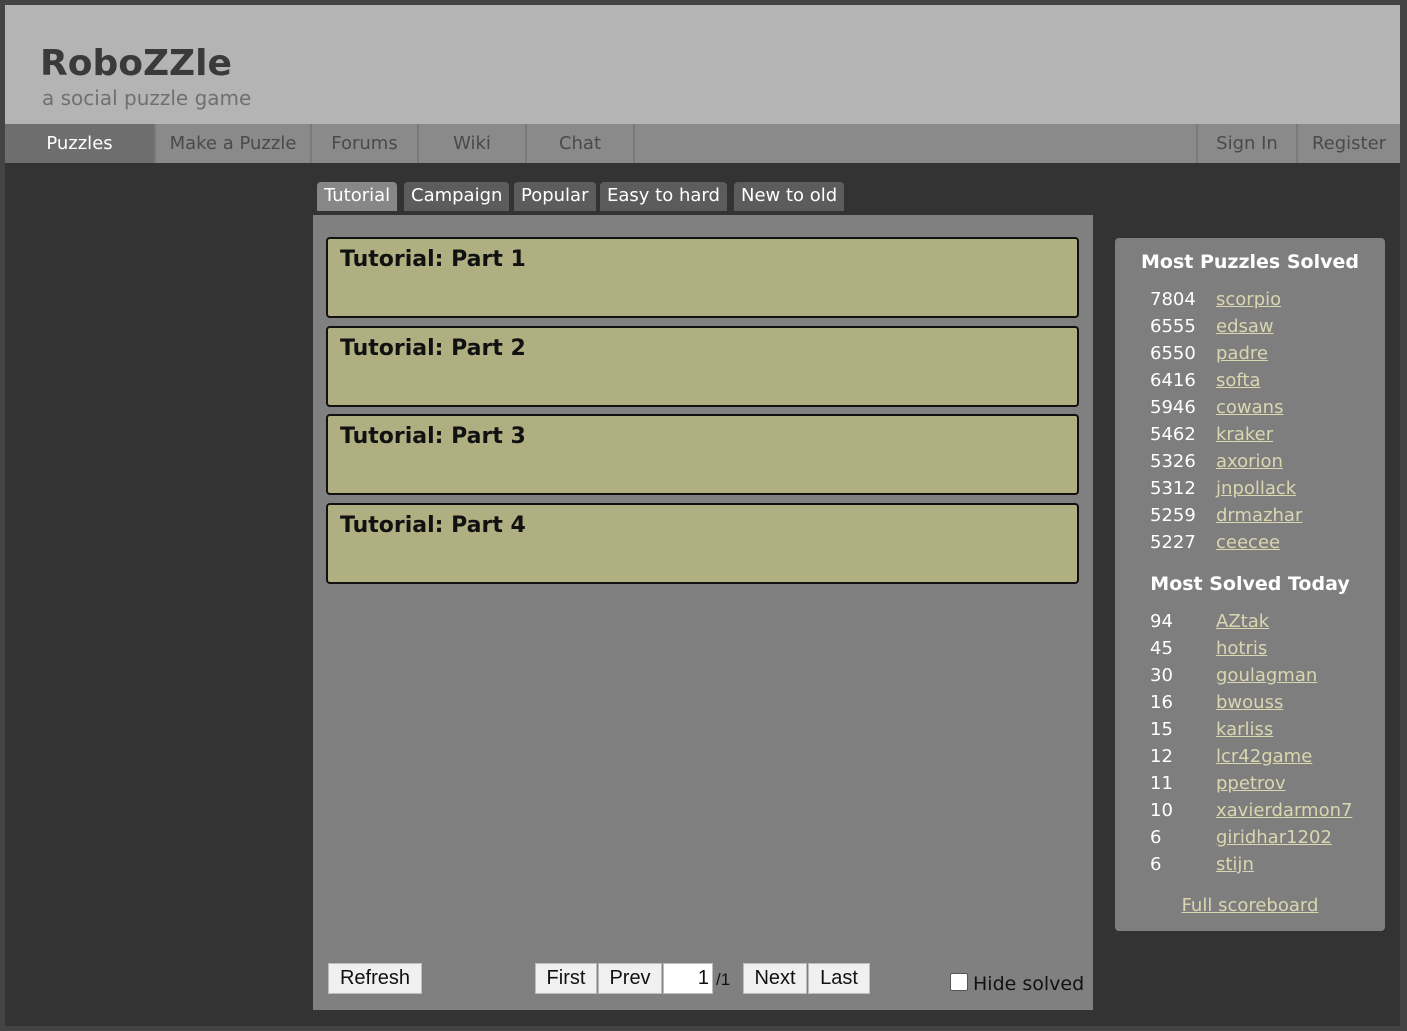 Image resolution: width=1407 pixels, height=1031 pixels. Describe the element at coordinates (1249, 461) in the screenshot. I see `player-link: axorion` at that location.